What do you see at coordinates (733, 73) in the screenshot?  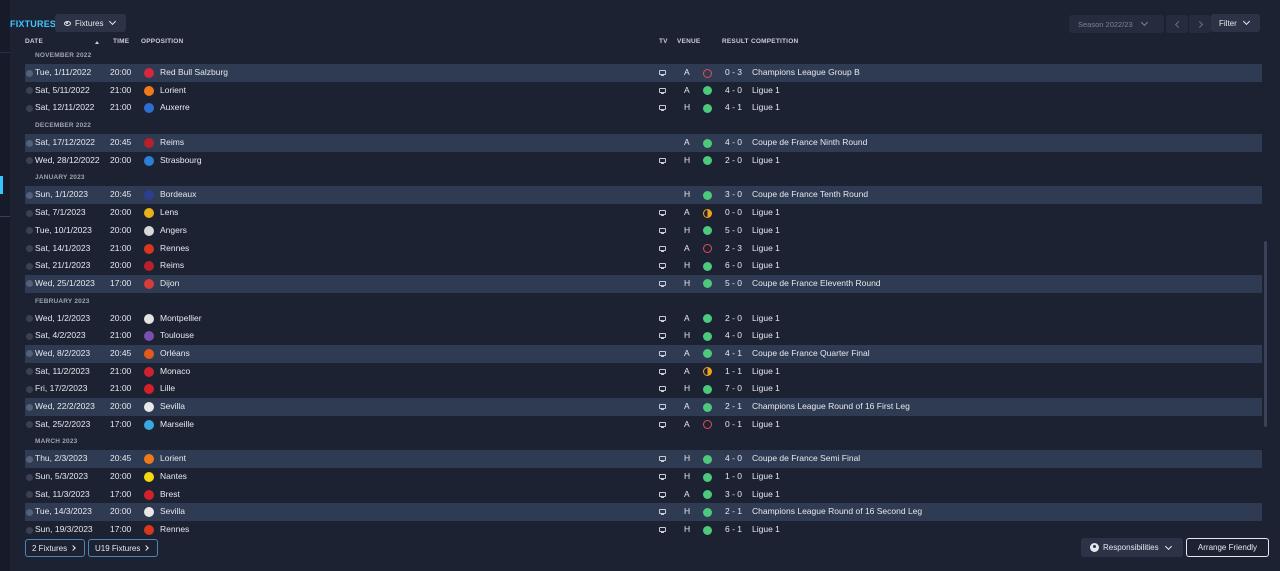 I see `fixture-result: 0 - 3` at bounding box center [733, 73].